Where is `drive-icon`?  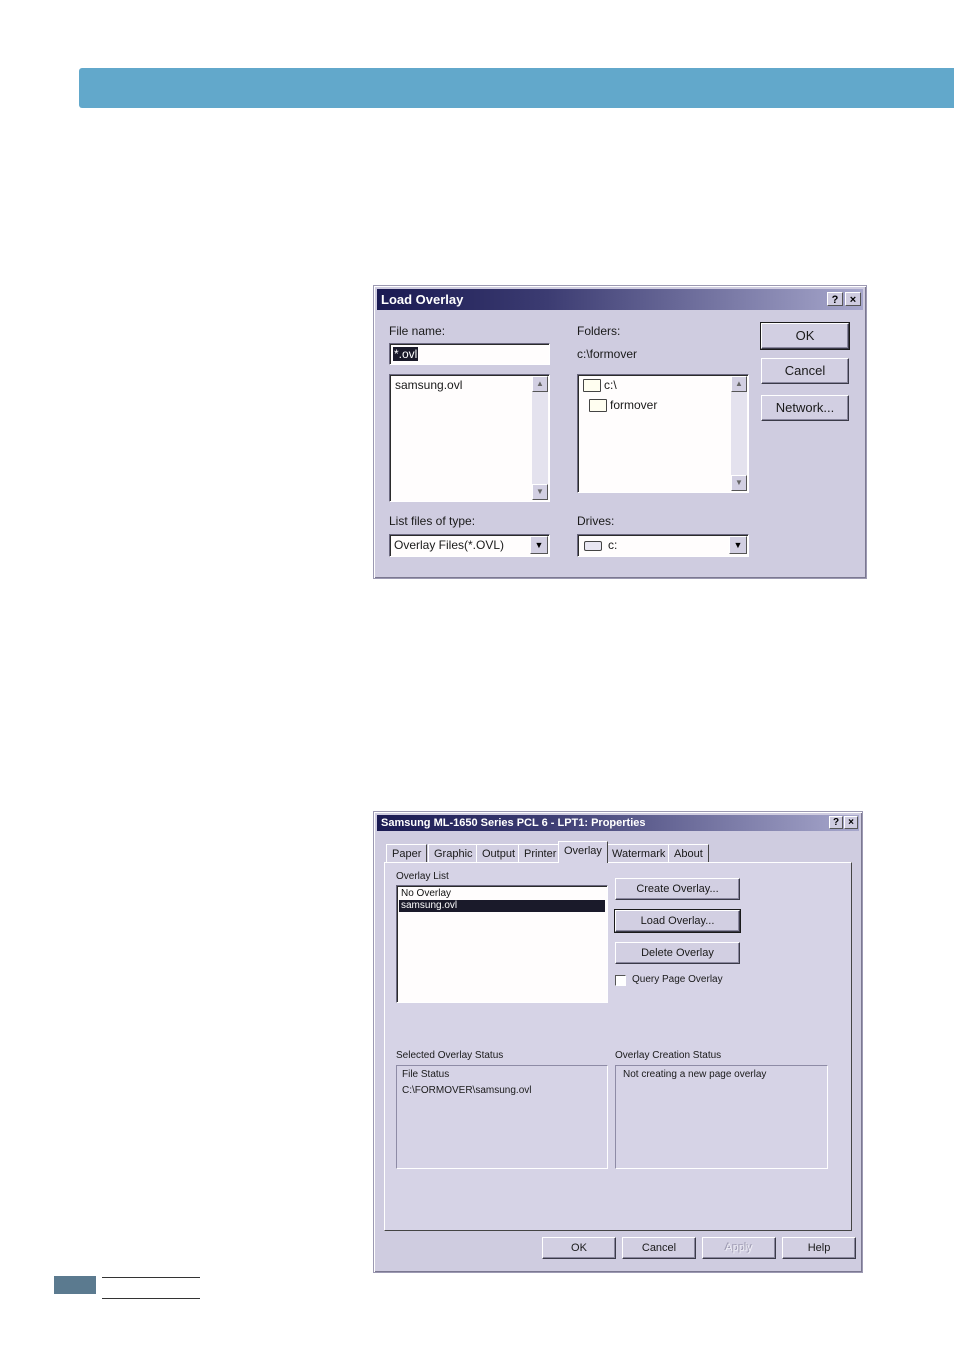
drive-icon is located at coordinates (593, 545).